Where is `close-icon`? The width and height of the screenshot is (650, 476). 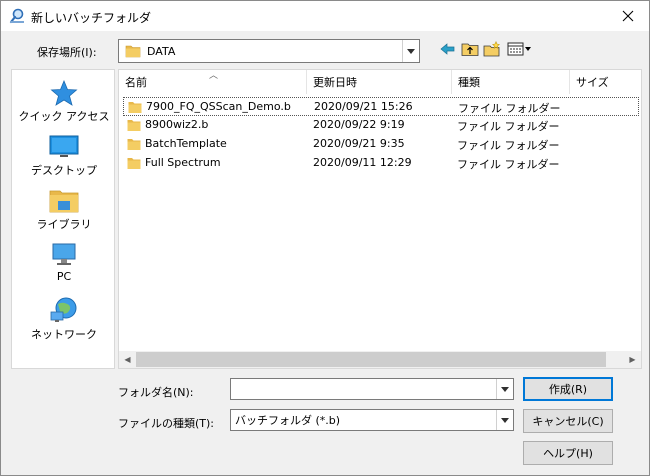
close-icon is located at coordinates (628, 16).